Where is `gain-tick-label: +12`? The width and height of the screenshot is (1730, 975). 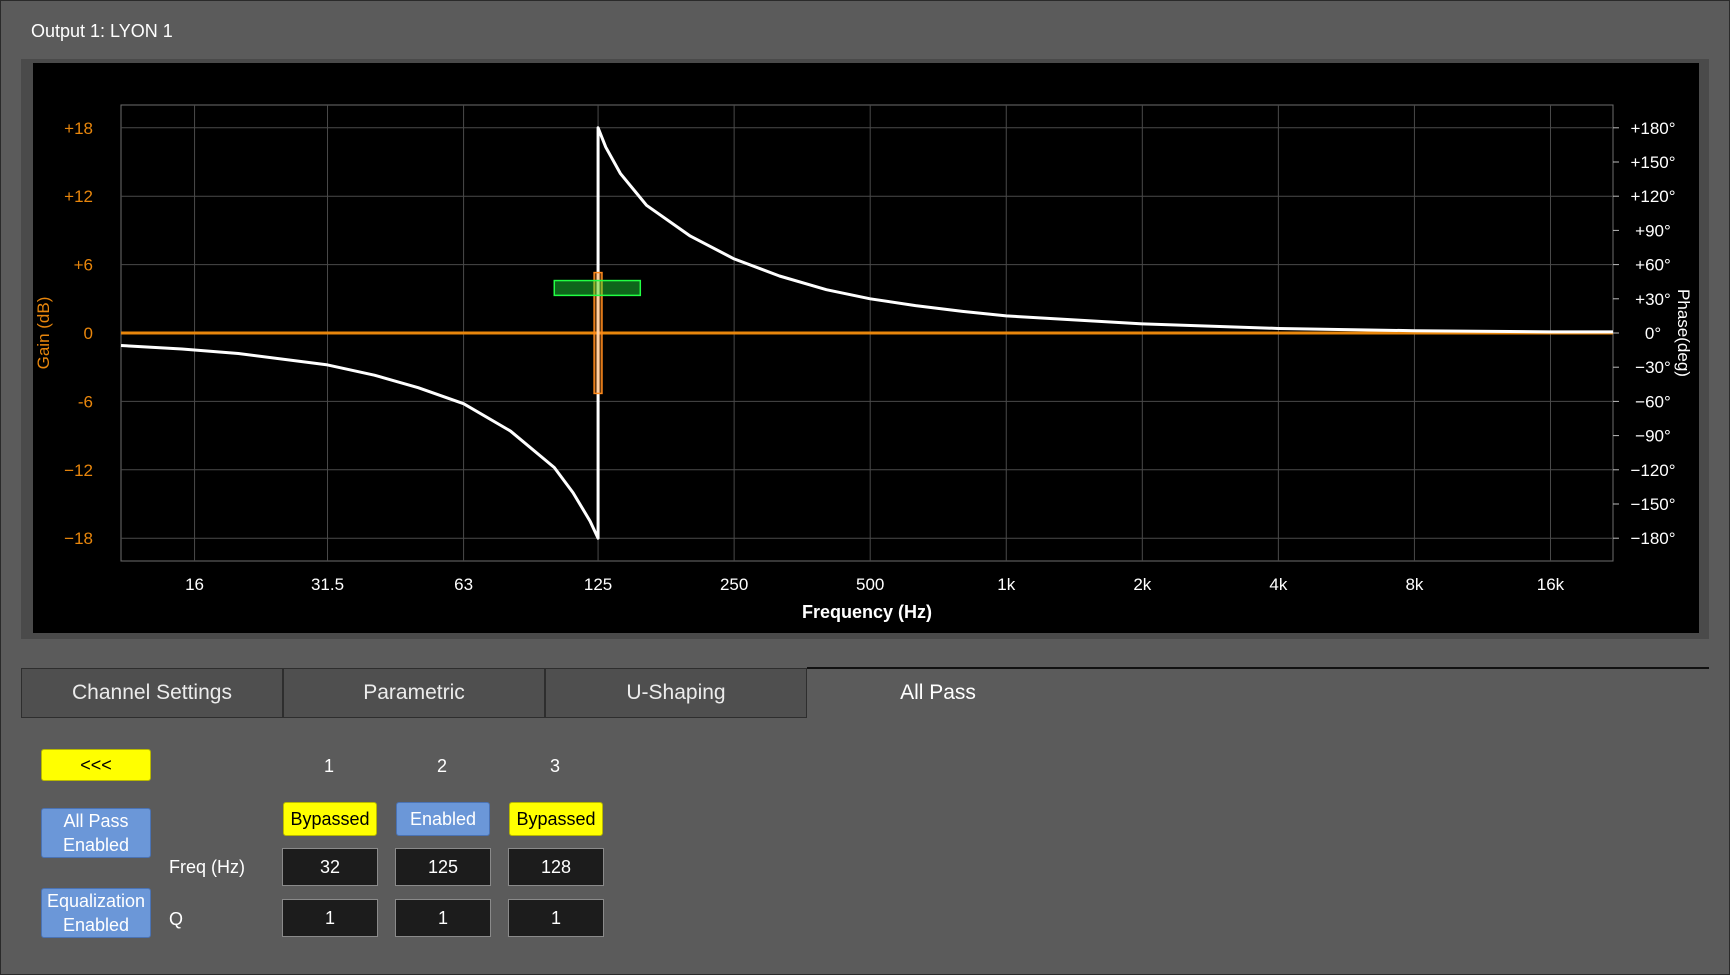 gain-tick-label: +12 is located at coordinates (78, 196).